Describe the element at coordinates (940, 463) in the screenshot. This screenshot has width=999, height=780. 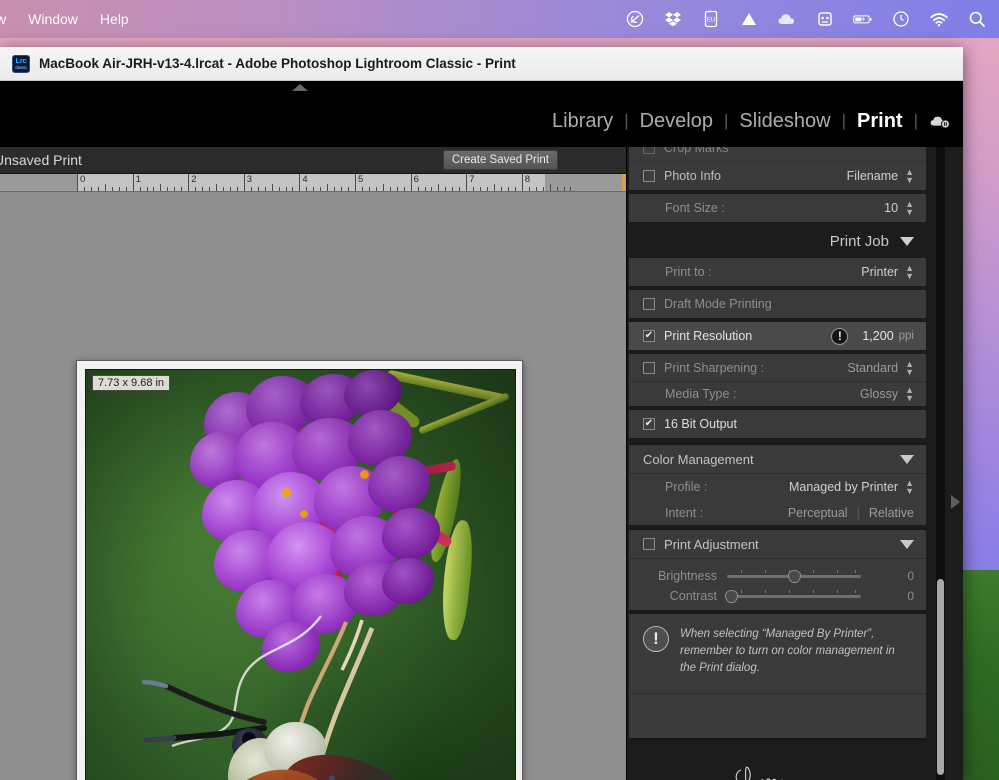
I see `right-panel-scrollbar` at that location.